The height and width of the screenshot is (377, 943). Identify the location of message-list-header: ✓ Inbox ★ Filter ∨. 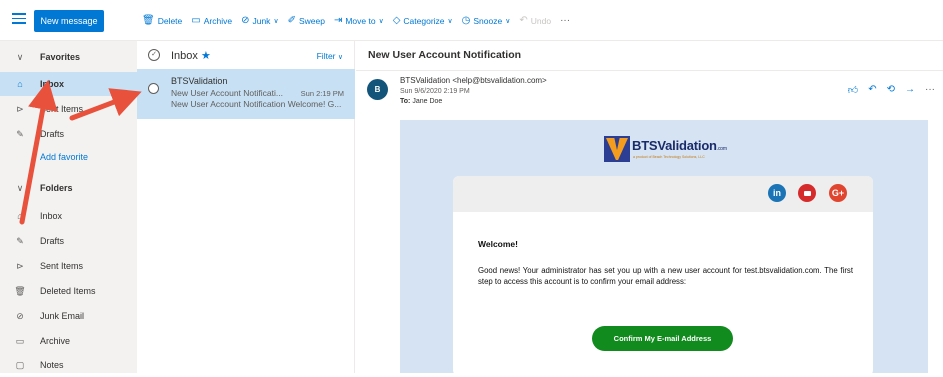
(246, 55).